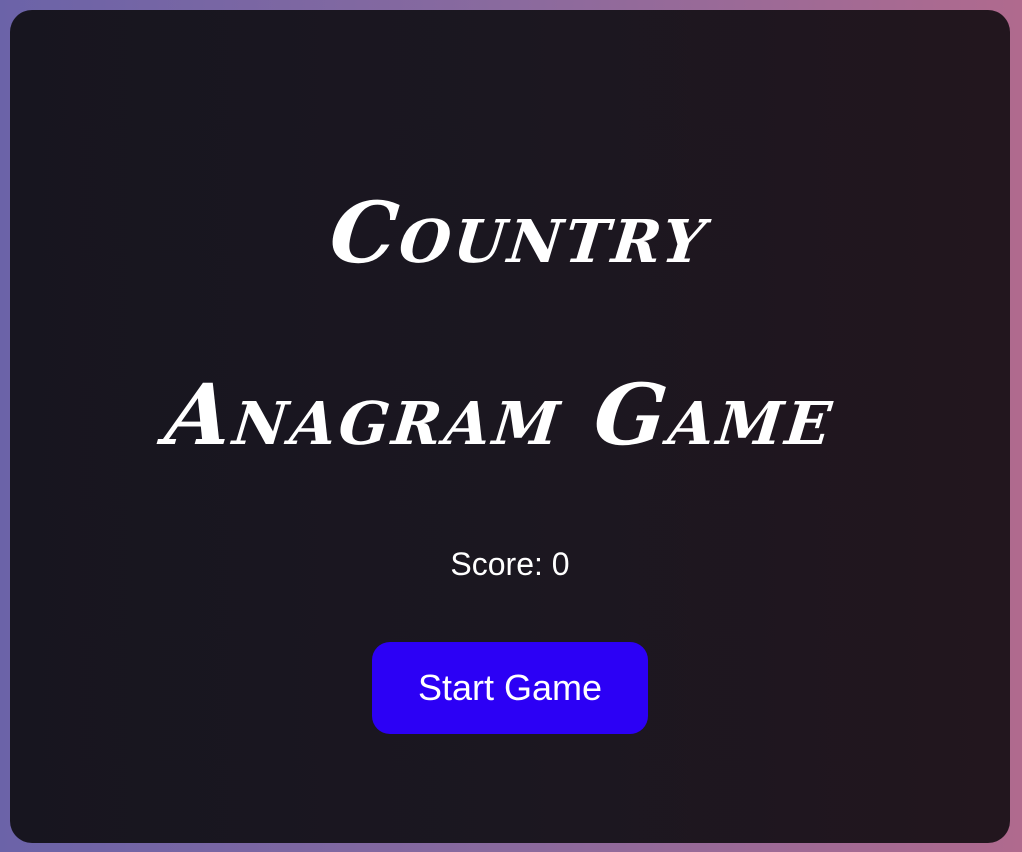  I want to click on game-title-line-1: Country, so click(519, 232).